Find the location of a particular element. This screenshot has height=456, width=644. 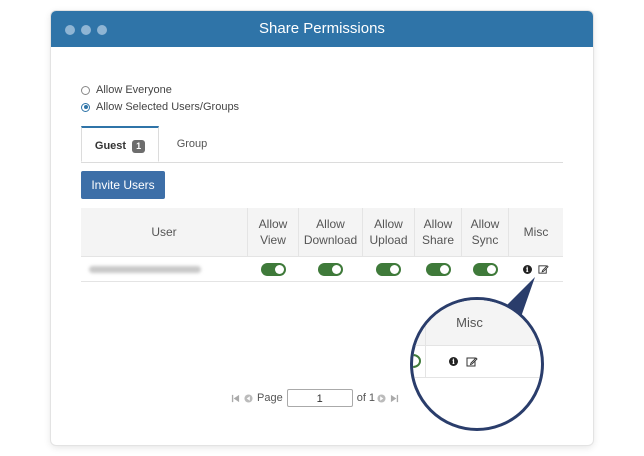

last-page-icon is located at coordinates (394, 398).